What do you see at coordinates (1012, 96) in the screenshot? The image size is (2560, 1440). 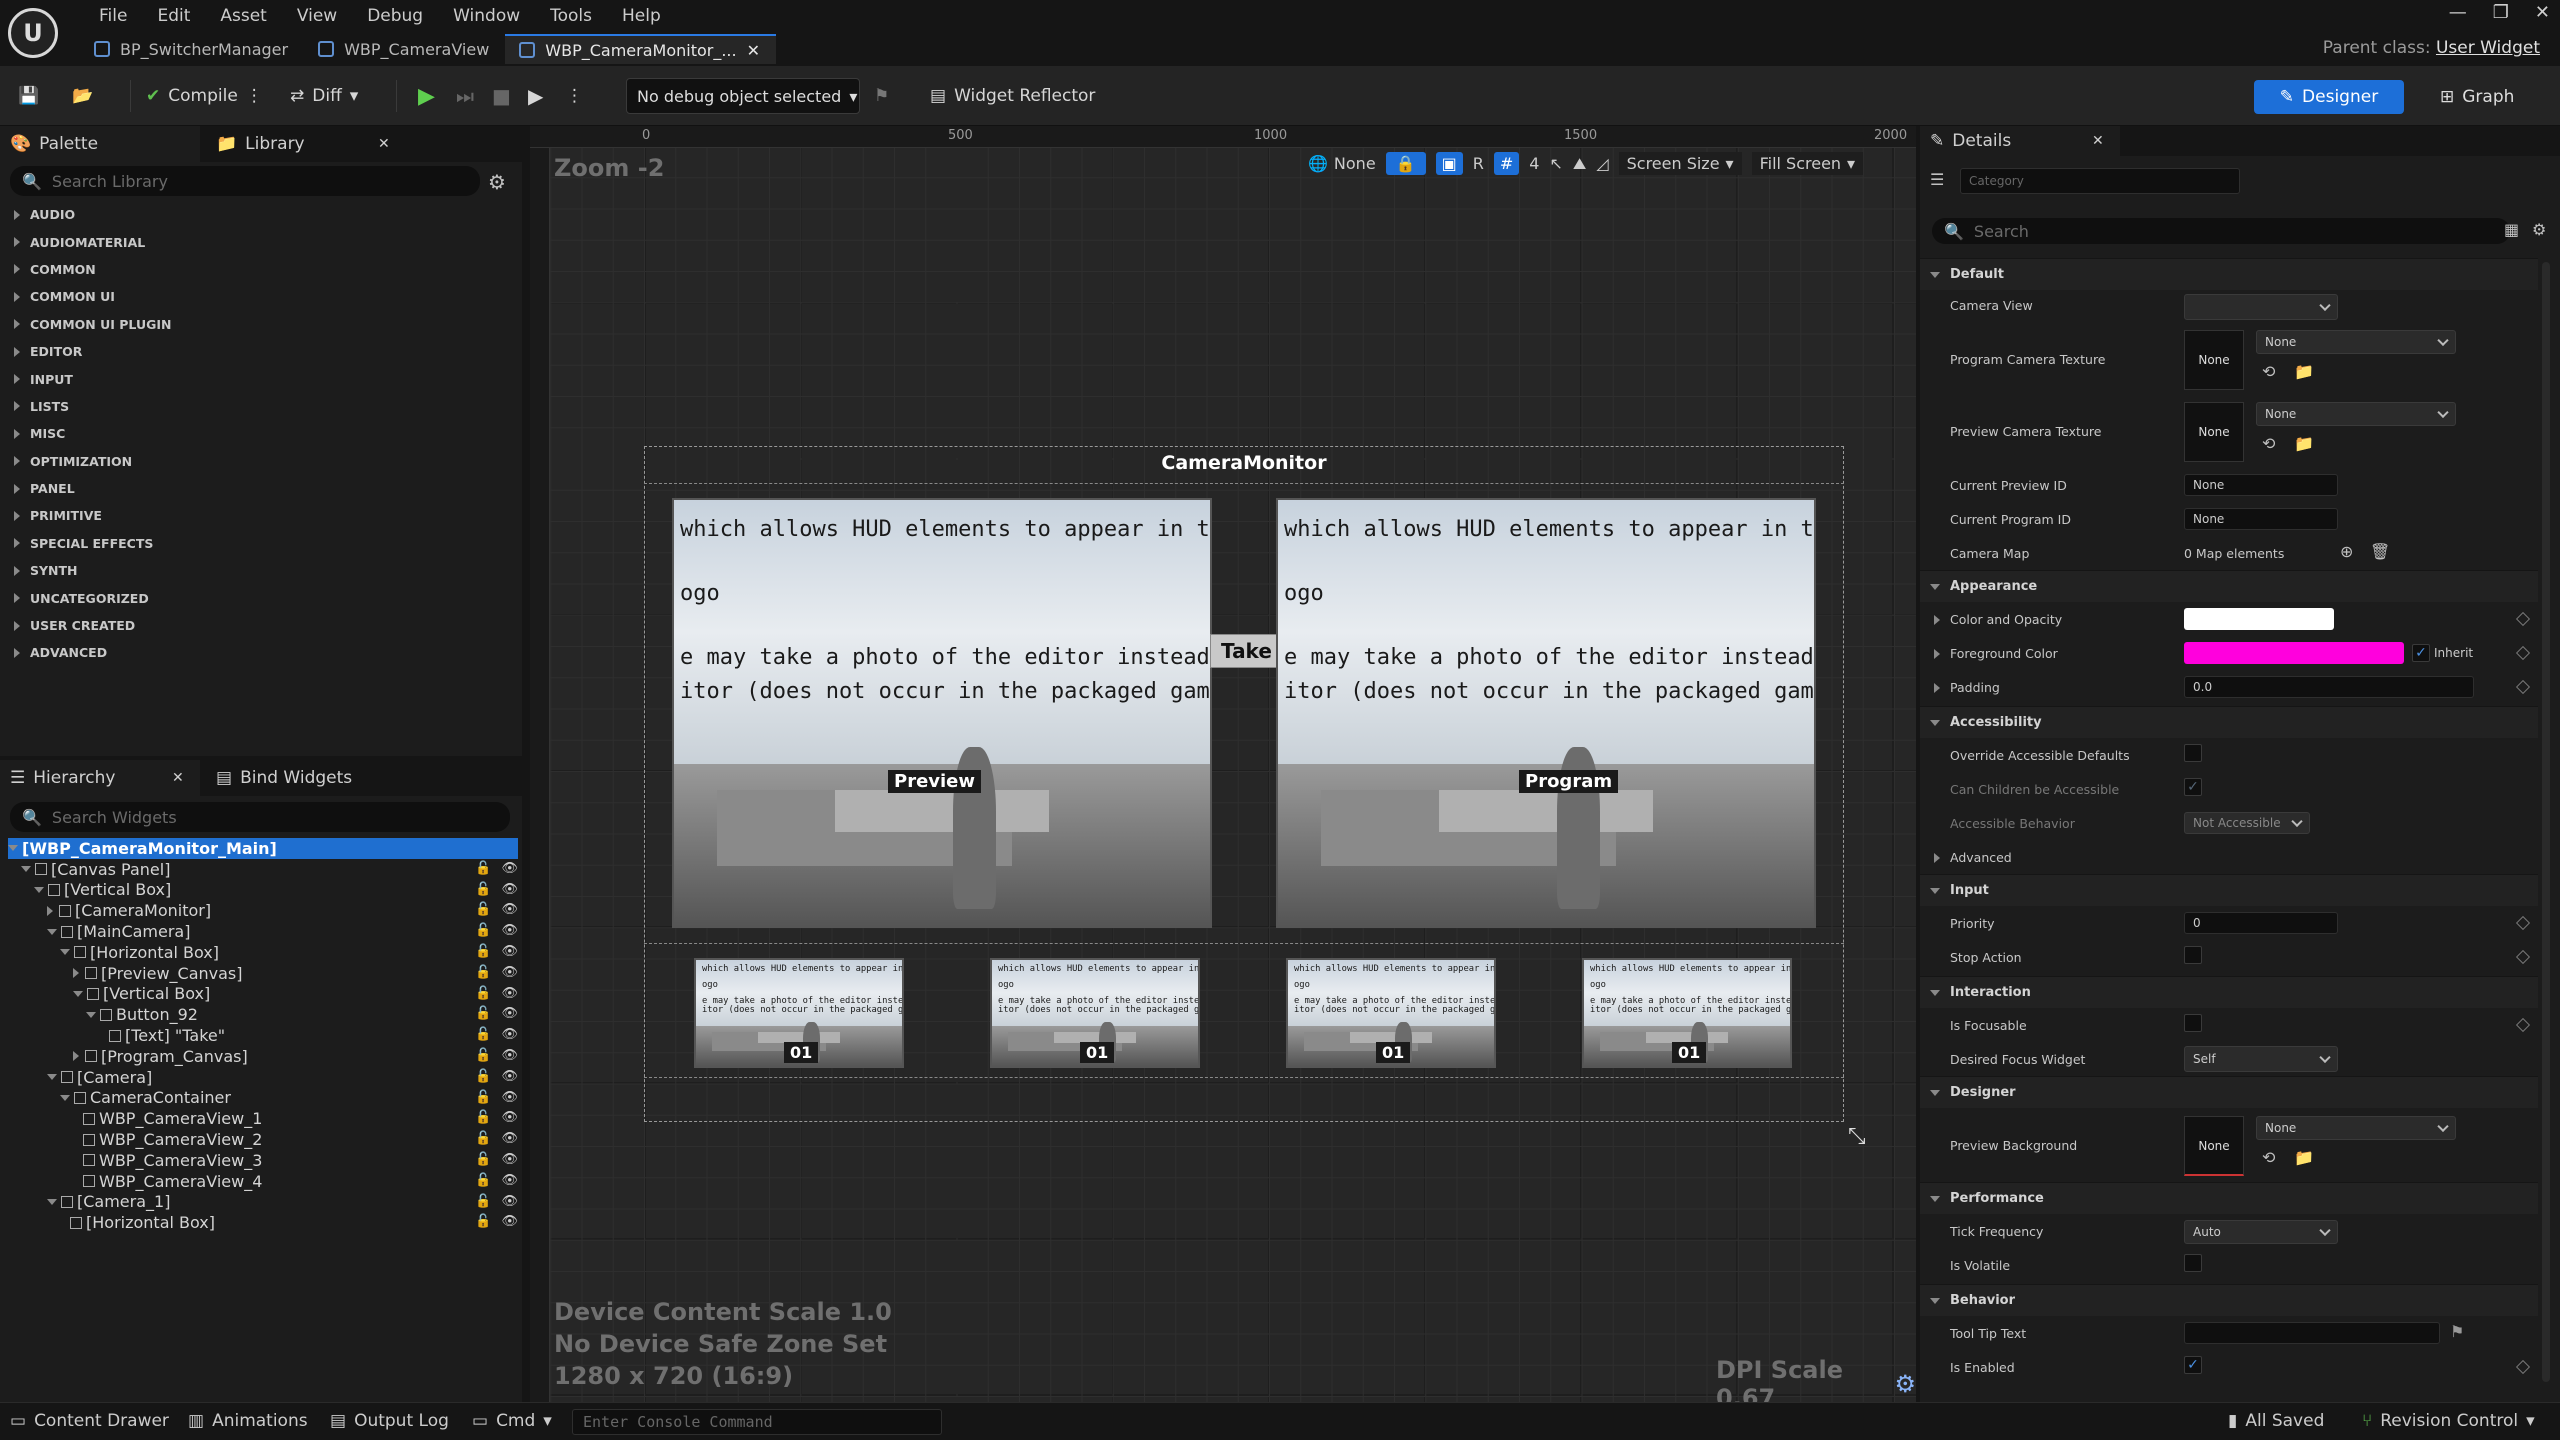 I see `widget-reflector-button: ▤ Widget Reflector` at bounding box center [1012, 96].